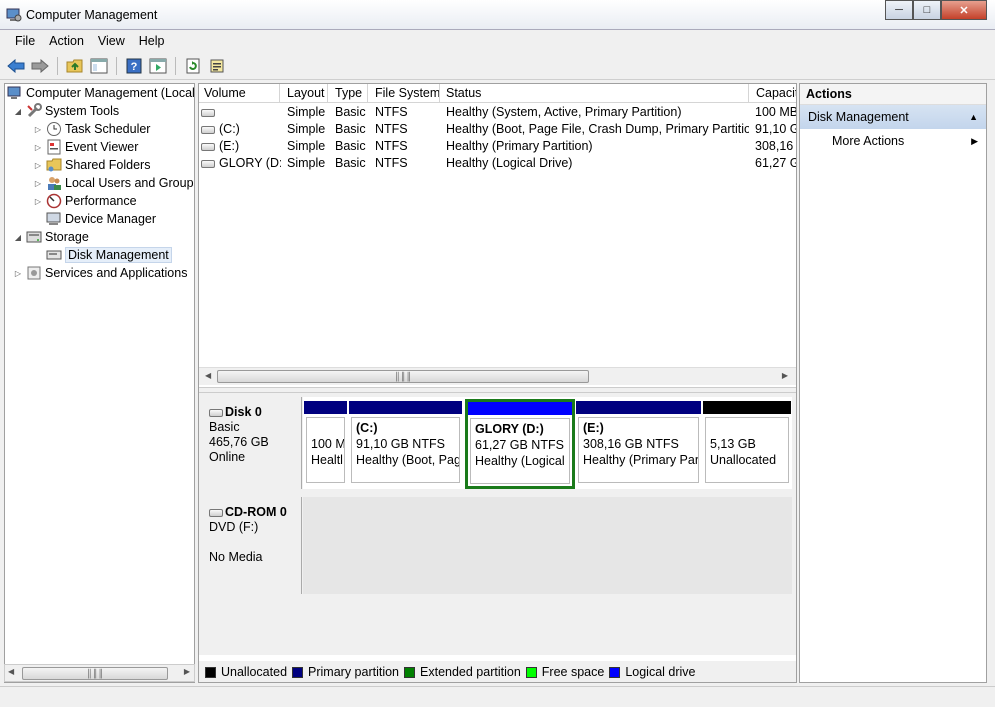  What do you see at coordinates (547, 545) in the screenshot?
I see `cdrom-0-media-area` at bounding box center [547, 545].